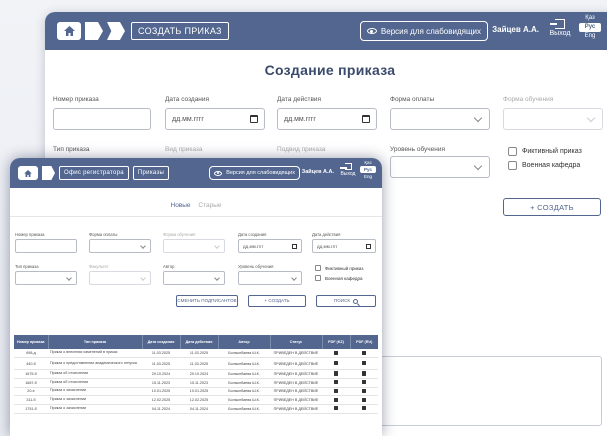 Image resolution: width=607 pixels, height=436 pixels. I want to click on change-signers-button: СМЕНИТЬ ПОДПИСАНТОВ, so click(207, 301).